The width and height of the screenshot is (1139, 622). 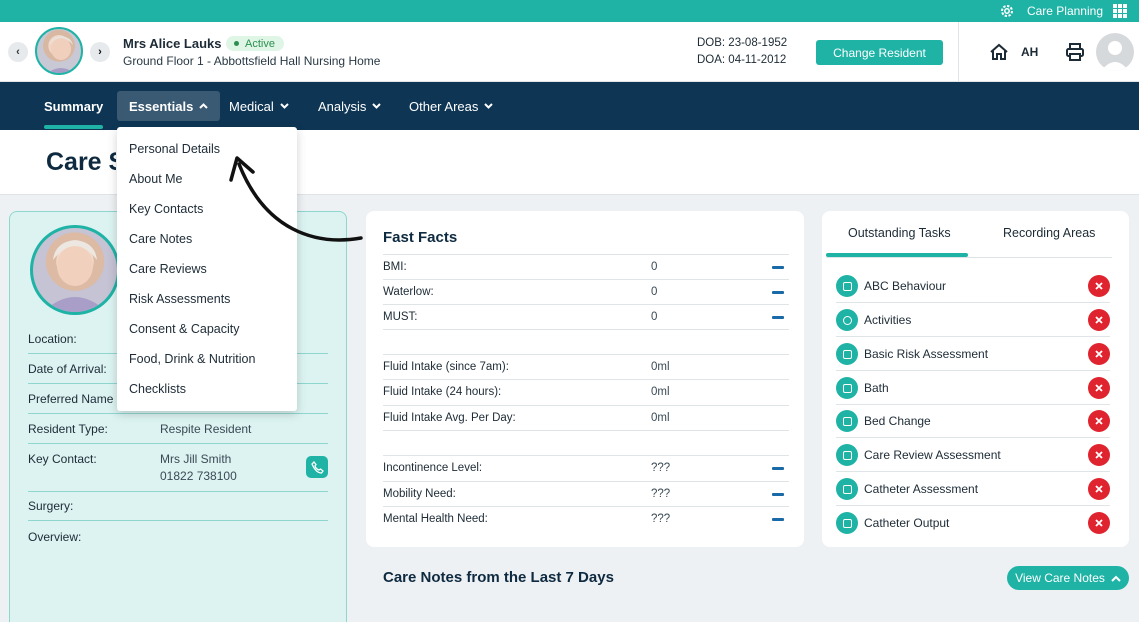 I want to click on nav-medical-label: Medical, so click(x=251, y=106).